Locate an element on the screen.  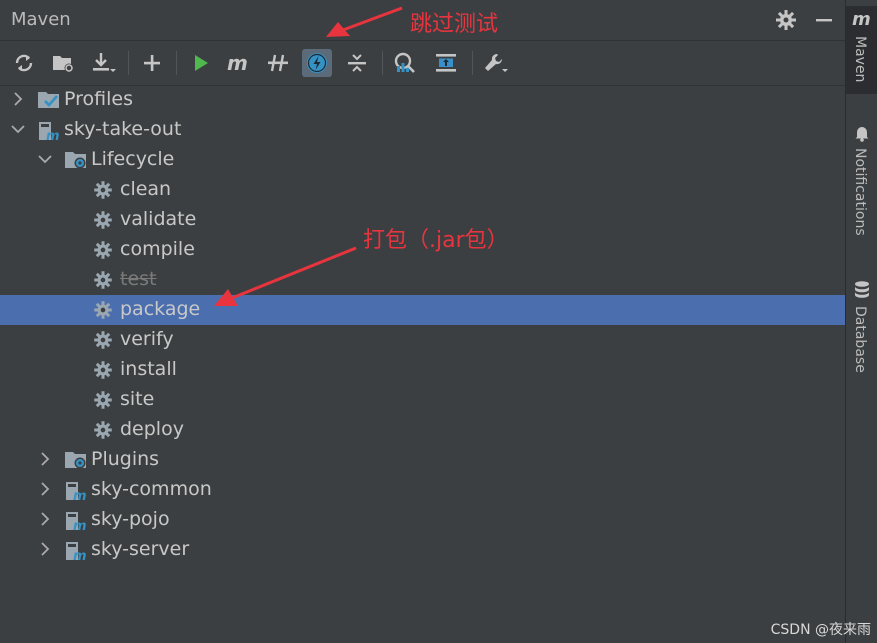
tree-item-label: verify is located at coordinates (147, 339).